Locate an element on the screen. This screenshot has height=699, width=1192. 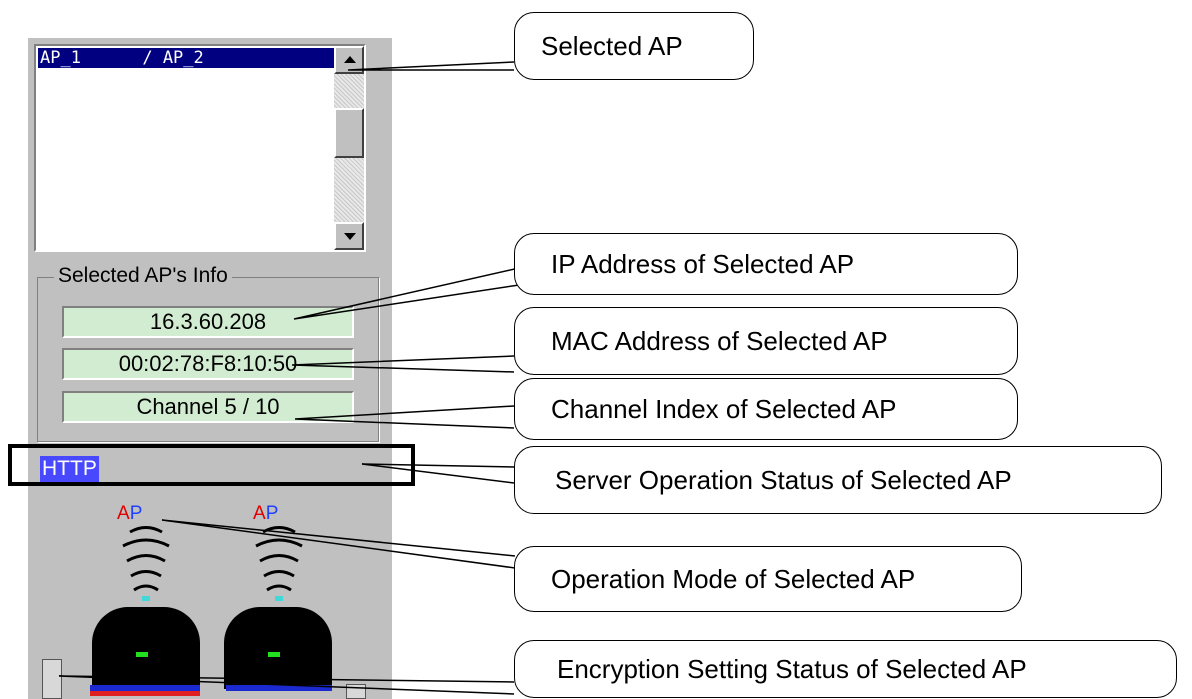
callout-selected-ap: Selected AP is located at coordinates (634, 46).